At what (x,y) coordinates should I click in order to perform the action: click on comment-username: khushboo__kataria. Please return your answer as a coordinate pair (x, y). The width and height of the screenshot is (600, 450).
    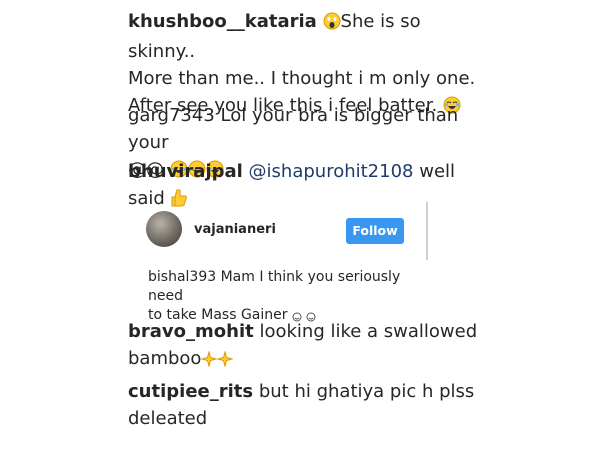
    Looking at the image, I should click on (222, 21).